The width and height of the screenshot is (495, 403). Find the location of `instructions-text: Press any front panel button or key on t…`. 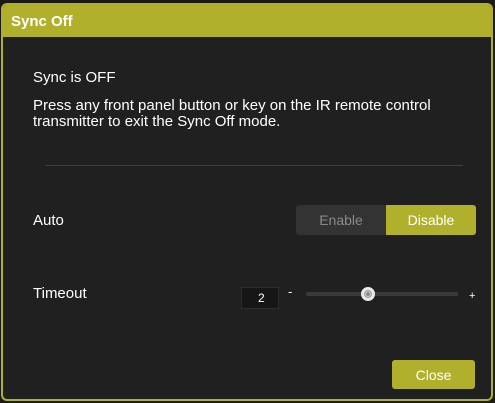

instructions-text: Press any front panel button or key on t… is located at coordinates (232, 113).